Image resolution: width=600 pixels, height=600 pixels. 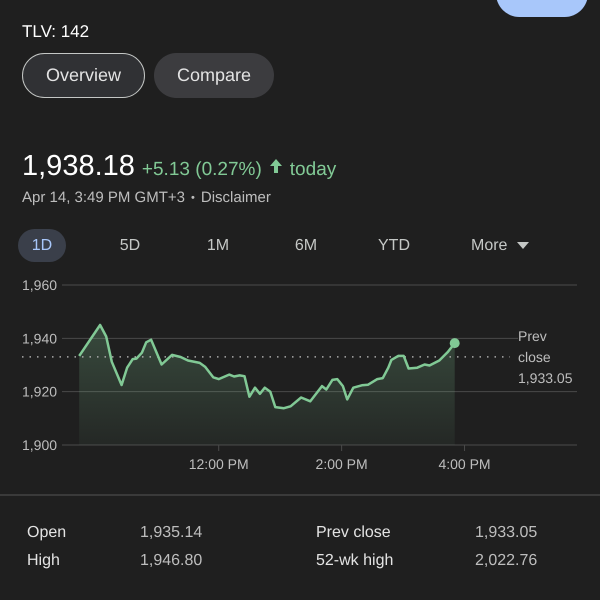 What do you see at coordinates (202, 170) in the screenshot?
I see `price-change: +5.13 (0.27%)` at bounding box center [202, 170].